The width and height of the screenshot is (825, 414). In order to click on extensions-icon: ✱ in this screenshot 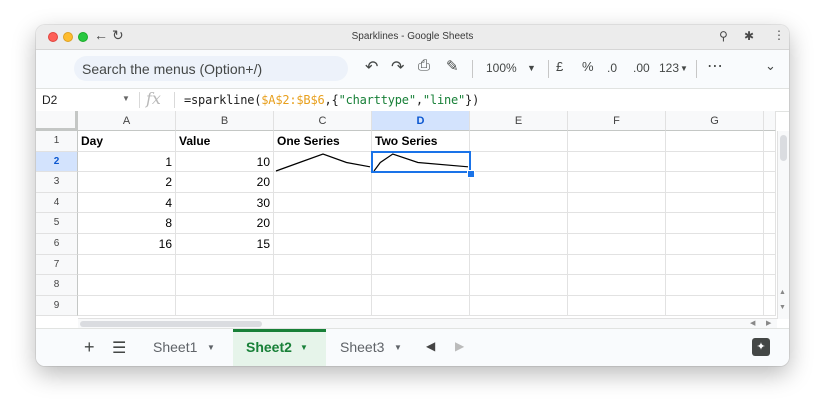, I will do `click(749, 36)`.